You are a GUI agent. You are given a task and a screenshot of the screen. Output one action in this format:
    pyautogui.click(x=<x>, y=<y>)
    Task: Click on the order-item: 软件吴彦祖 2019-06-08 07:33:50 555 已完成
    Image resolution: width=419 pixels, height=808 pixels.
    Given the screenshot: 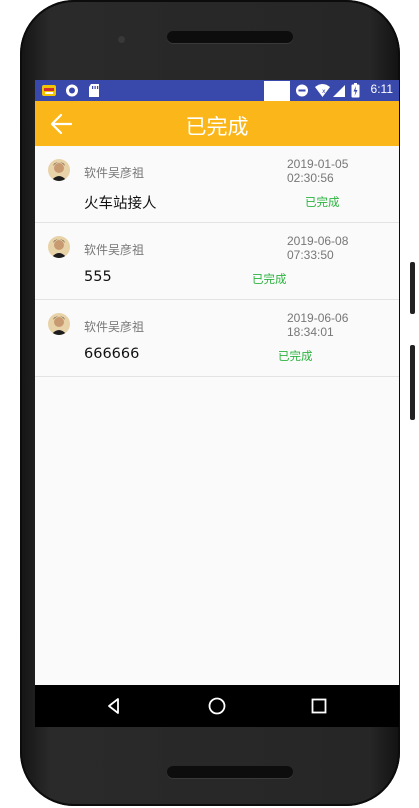 What is the action you would take?
    pyautogui.click(x=217, y=261)
    